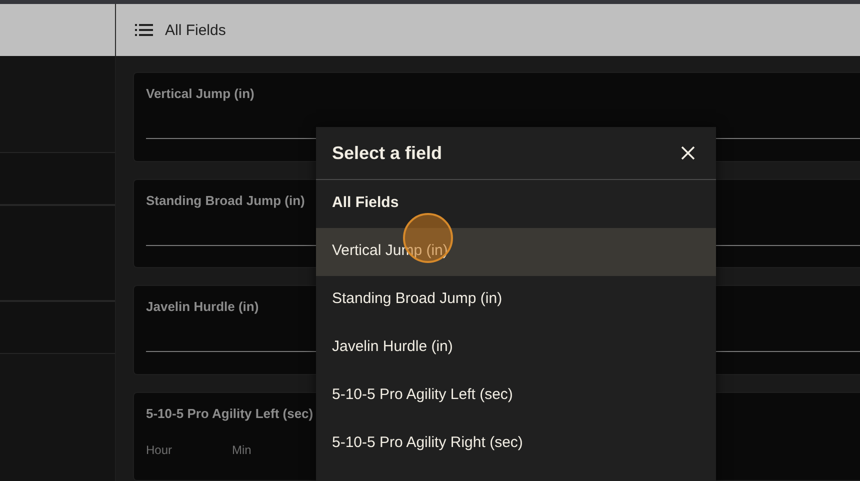 The width and height of the screenshot is (860, 481). Describe the element at coordinates (200, 93) in the screenshot. I see `field-label: Vertical Jump (in)` at that location.